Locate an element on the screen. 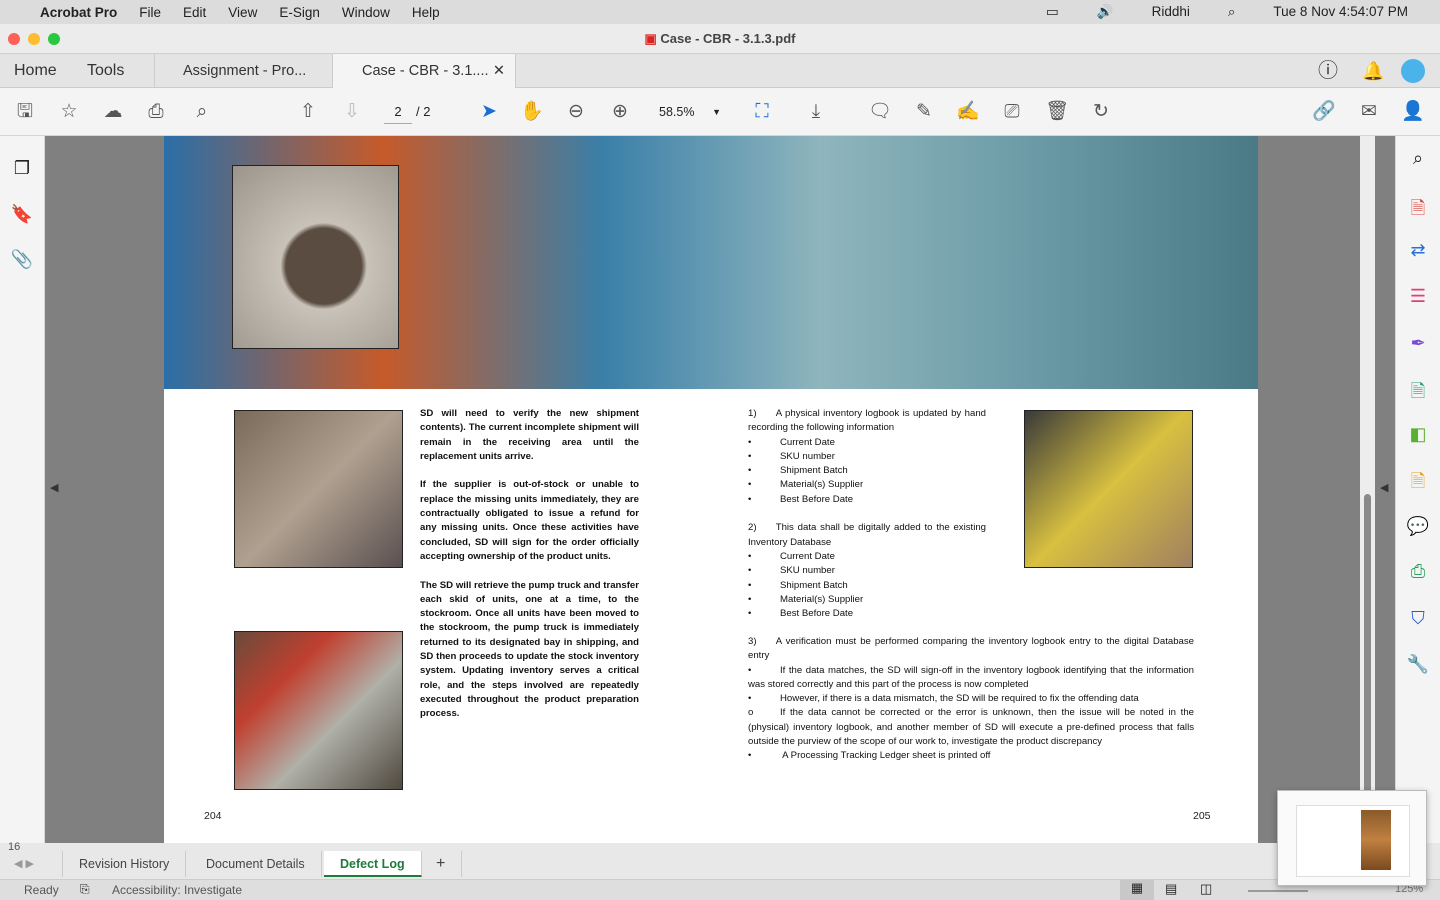 Image resolution: width=1440 pixels, height=900 pixels. comment-icon: 🗨 is located at coordinates (880, 112).